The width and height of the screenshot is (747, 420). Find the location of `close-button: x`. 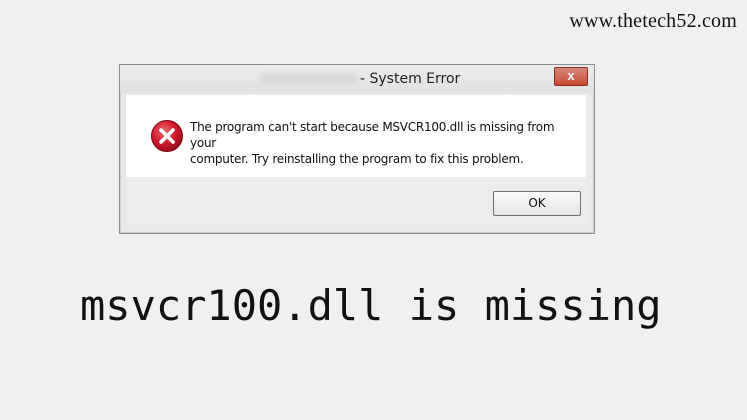

close-button: x is located at coordinates (571, 76).